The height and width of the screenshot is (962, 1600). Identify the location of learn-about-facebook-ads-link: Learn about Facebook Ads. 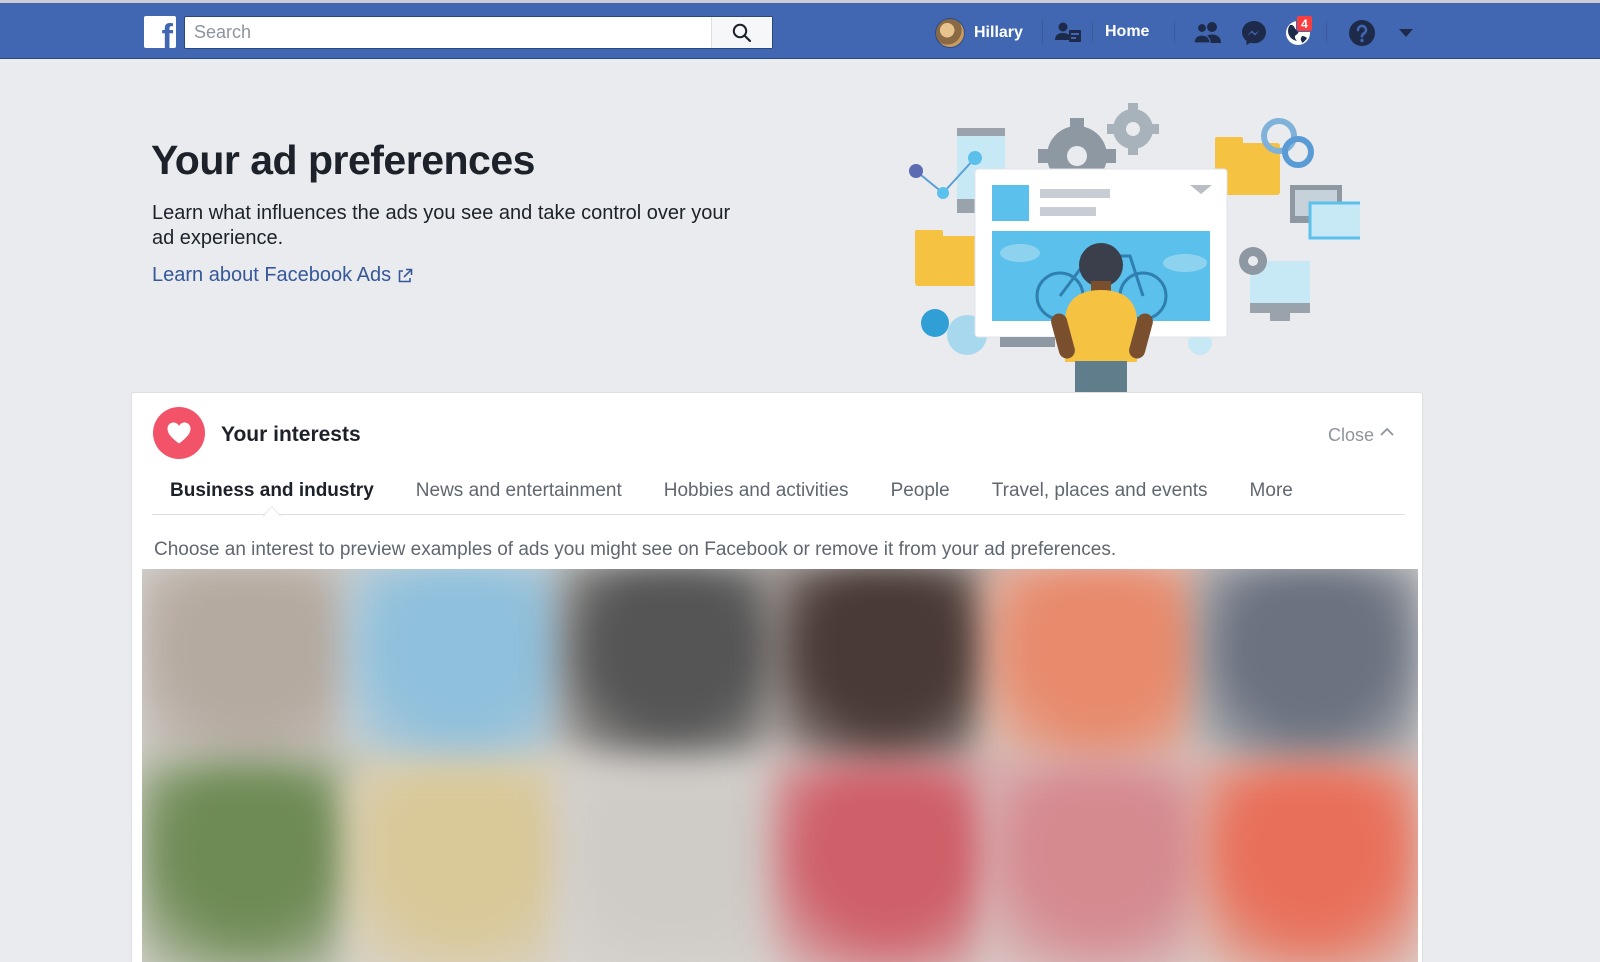
(282, 275).